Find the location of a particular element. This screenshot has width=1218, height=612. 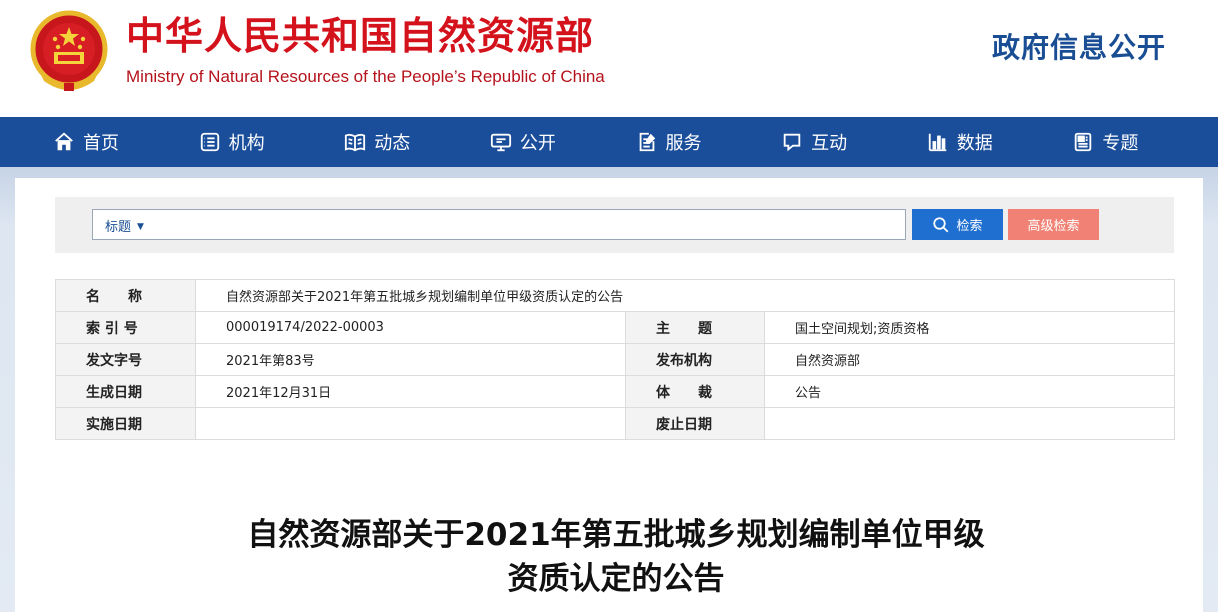

site-title: 中华人民共和国自然资源部 is located at coordinates (360, 35).